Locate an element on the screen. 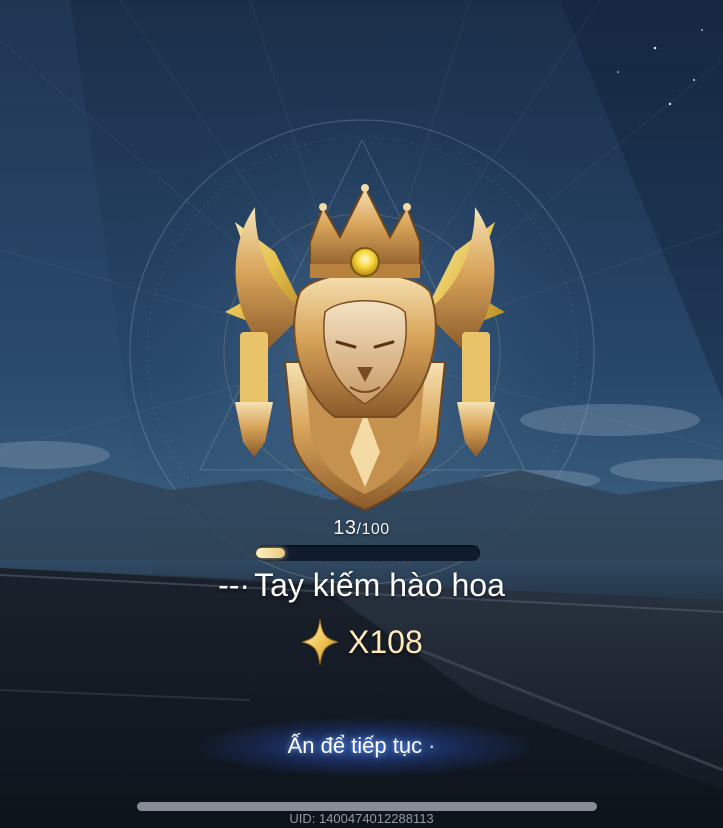 Image resolution: width=723 pixels, height=828 pixels. rank-progress-bar is located at coordinates (368, 553).